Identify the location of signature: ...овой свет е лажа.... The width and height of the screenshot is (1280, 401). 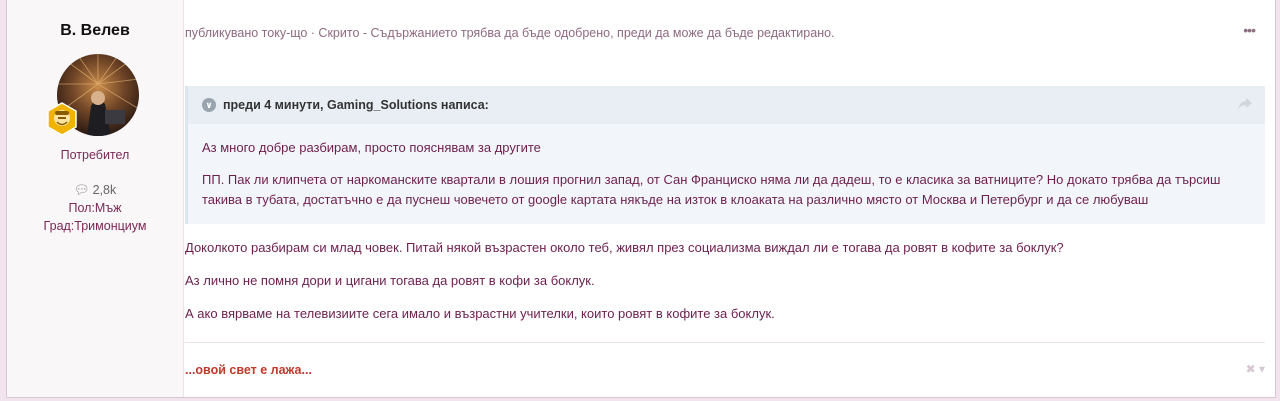
(248, 370).